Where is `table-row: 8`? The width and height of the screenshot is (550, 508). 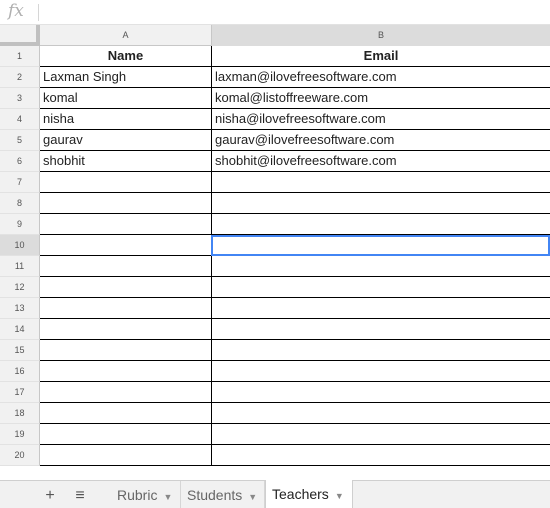 table-row: 8 is located at coordinates (275, 203).